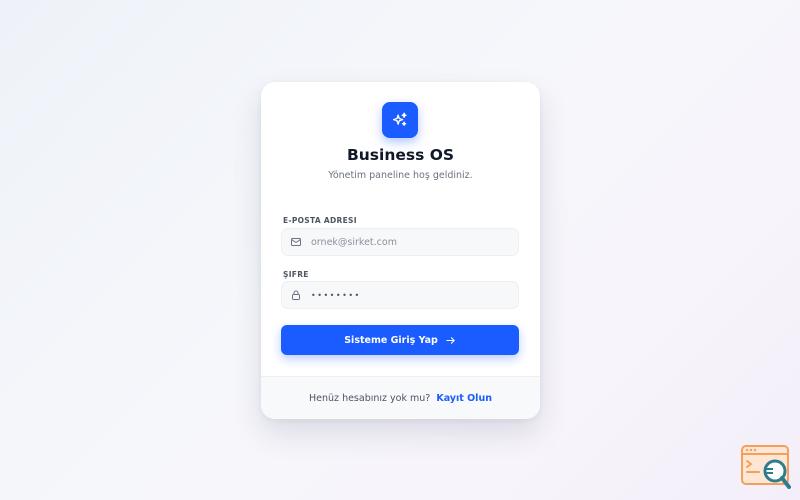 The image size is (800, 500). I want to click on login-submit-button: Sisteme Giriş Yap, so click(400, 340).